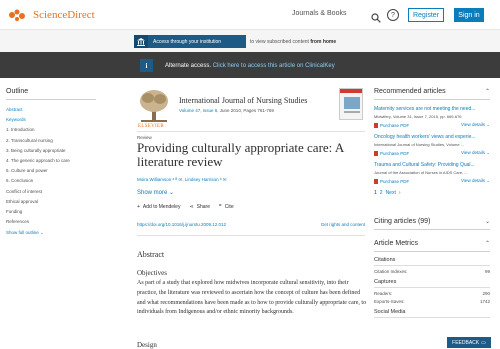 The height and width of the screenshot is (349, 500). What do you see at coordinates (51, 130) in the screenshot?
I see `outline-item: 1. Introduction` at bounding box center [51, 130].